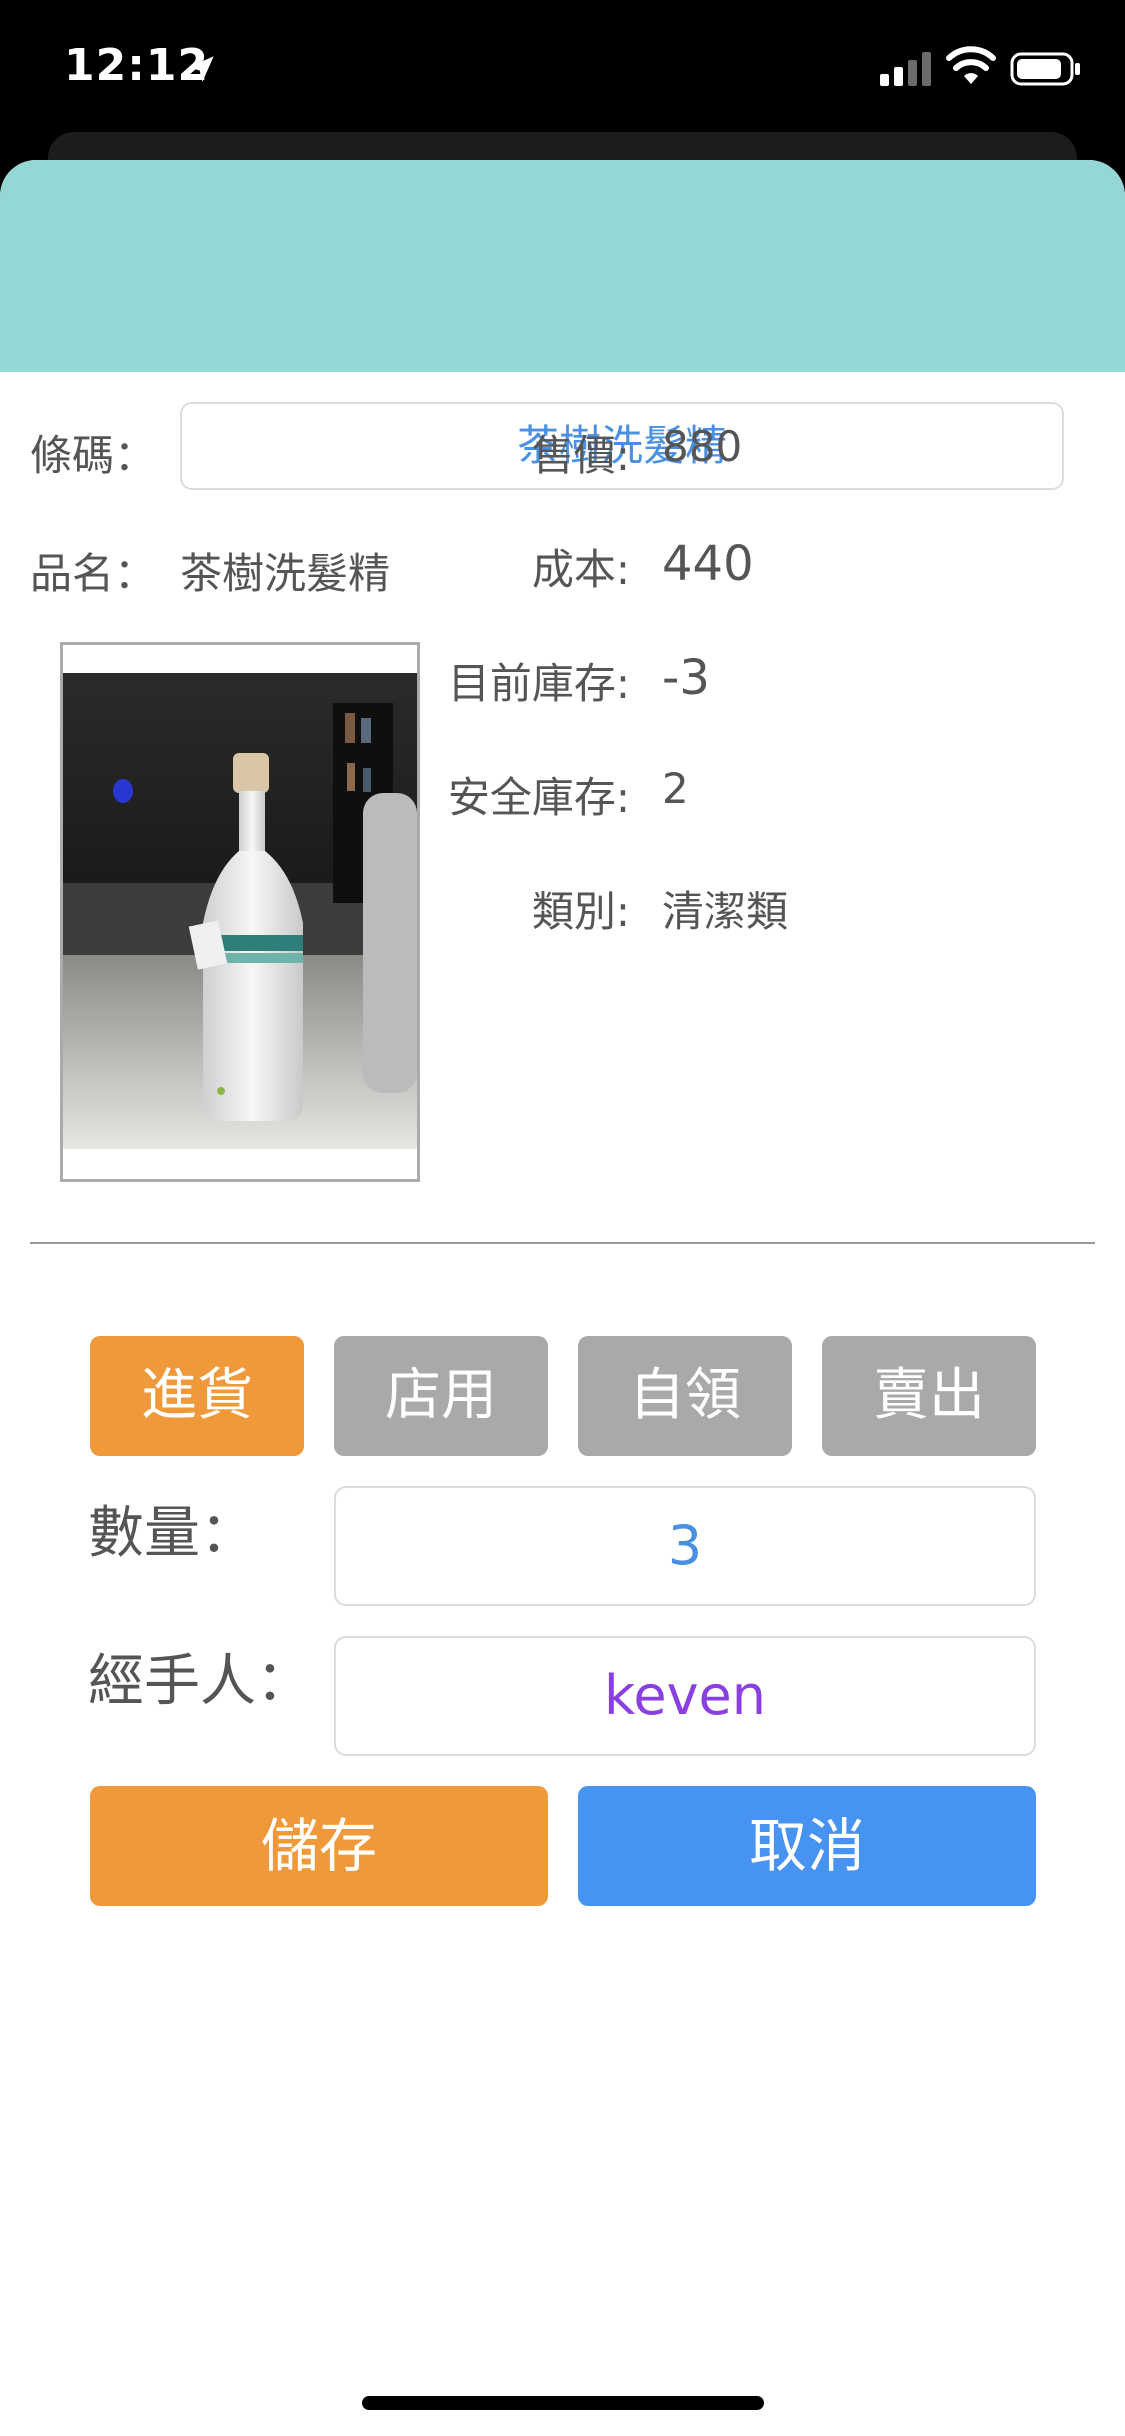 This screenshot has width=1125, height=2436. Describe the element at coordinates (685, 1546) in the screenshot. I see `quantity-input: 3` at that location.